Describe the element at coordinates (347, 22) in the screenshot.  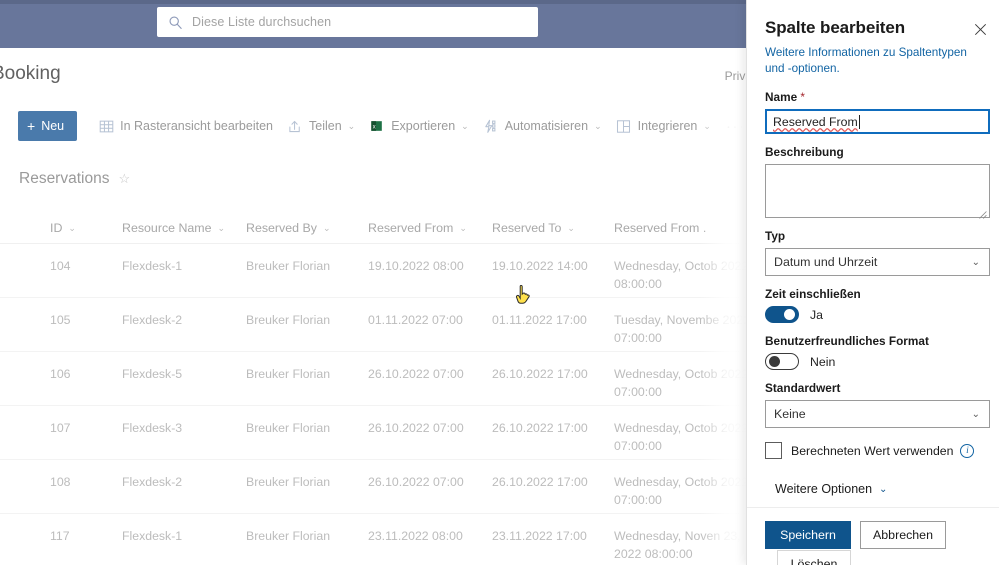
I see `search-input: Diese Liste durchsuchen` at that location.